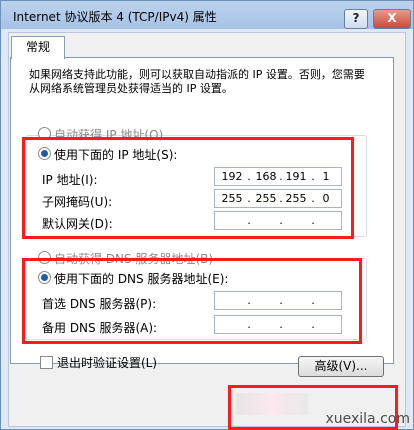  I want to click on title-bar: Internet 协议版本 4 (TCP/IPv4) 属性 ? X, so click(207, 16).